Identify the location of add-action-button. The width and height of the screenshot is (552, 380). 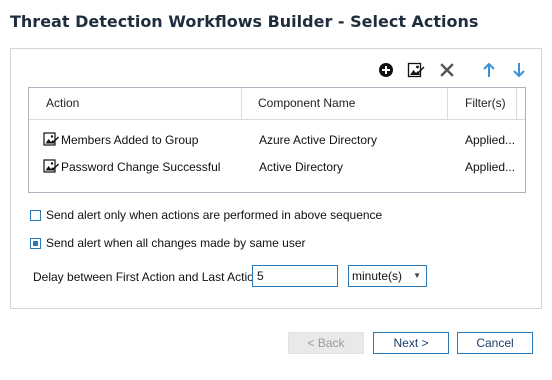
(386, 70).